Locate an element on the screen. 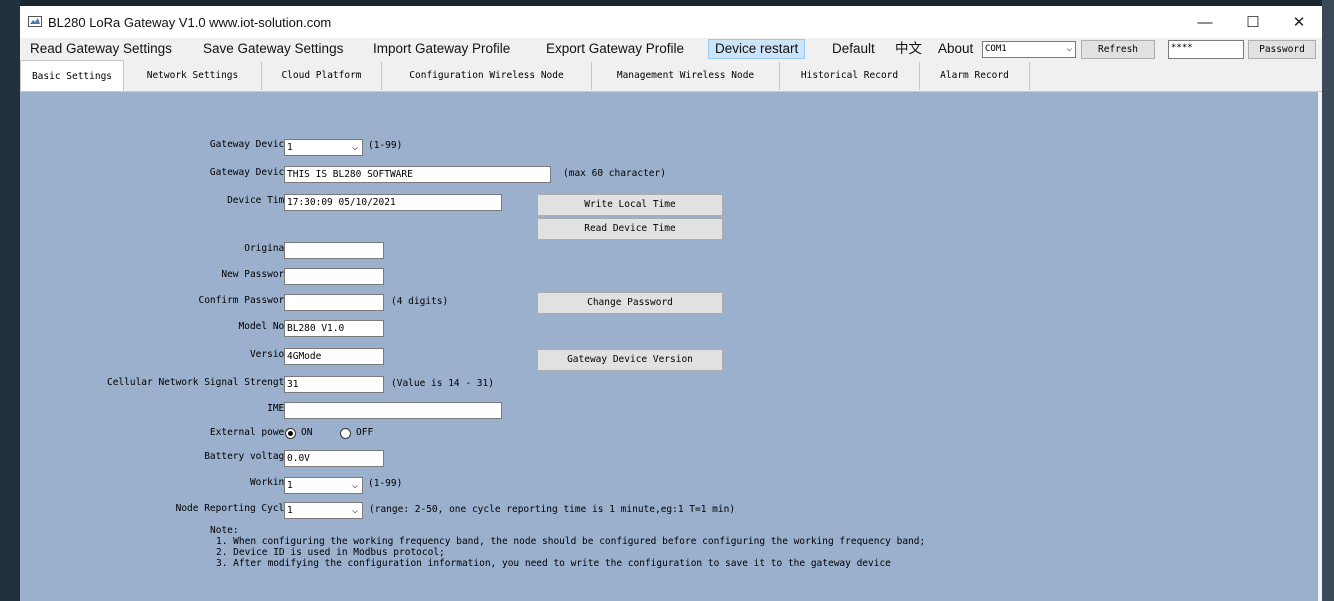  gateway-device-id-hint: (1-99) is located at coordinates (385, 145).